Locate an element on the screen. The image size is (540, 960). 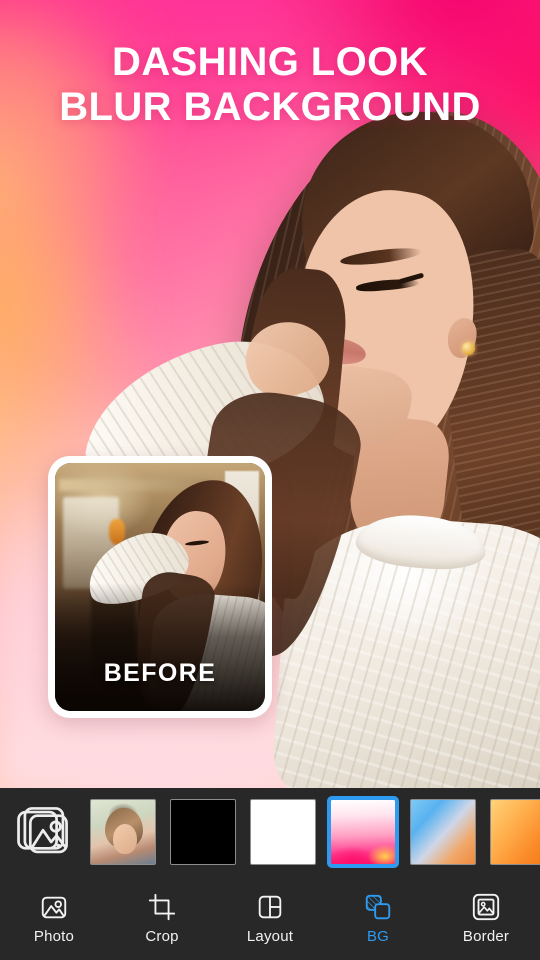
nav-label-bg: BG is located at coordinates (378, 936).